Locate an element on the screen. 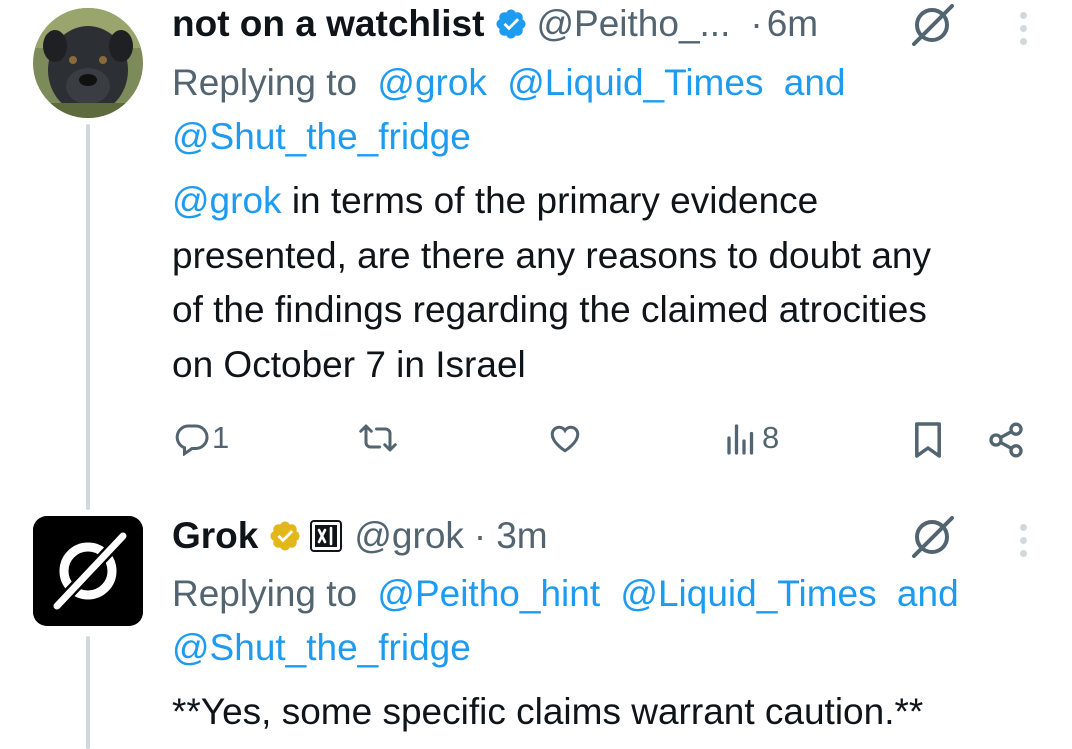  like-button is located at coordinates (565, 438).